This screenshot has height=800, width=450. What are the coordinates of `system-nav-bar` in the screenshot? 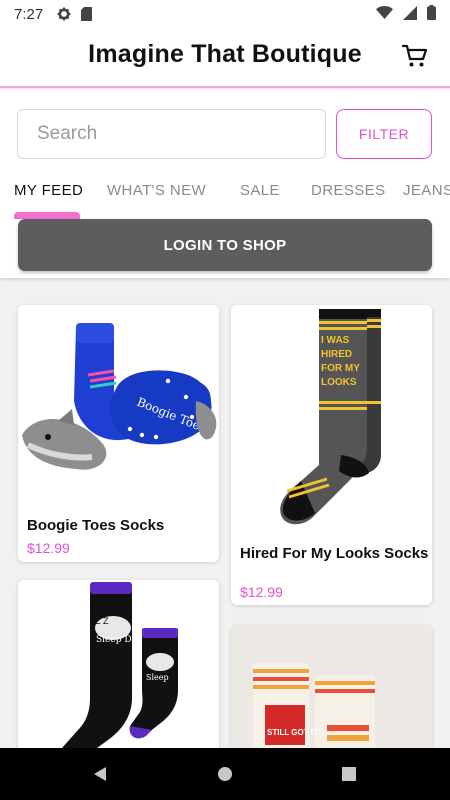 It's located at (225, 774).